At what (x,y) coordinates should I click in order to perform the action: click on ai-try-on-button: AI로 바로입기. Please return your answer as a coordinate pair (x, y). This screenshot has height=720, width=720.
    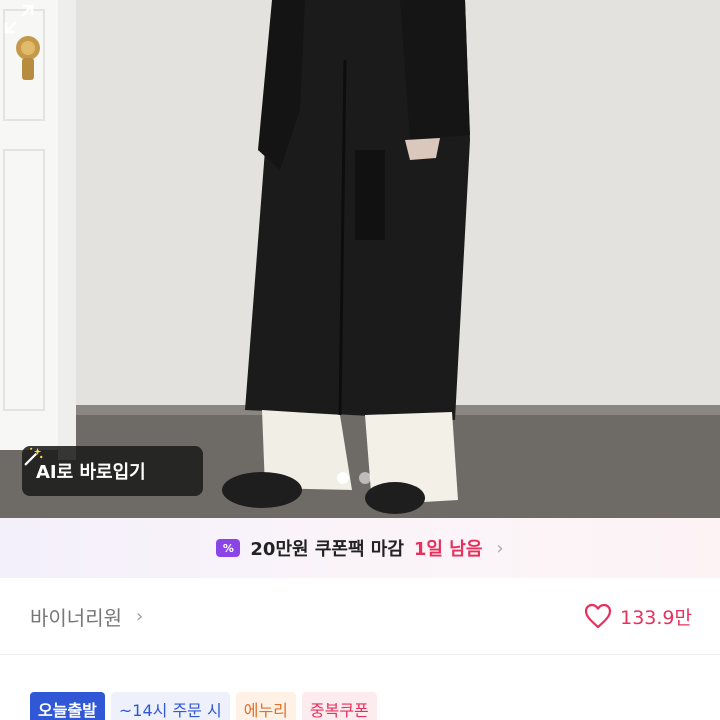
    Looking at the image, I should click on (112, 471).